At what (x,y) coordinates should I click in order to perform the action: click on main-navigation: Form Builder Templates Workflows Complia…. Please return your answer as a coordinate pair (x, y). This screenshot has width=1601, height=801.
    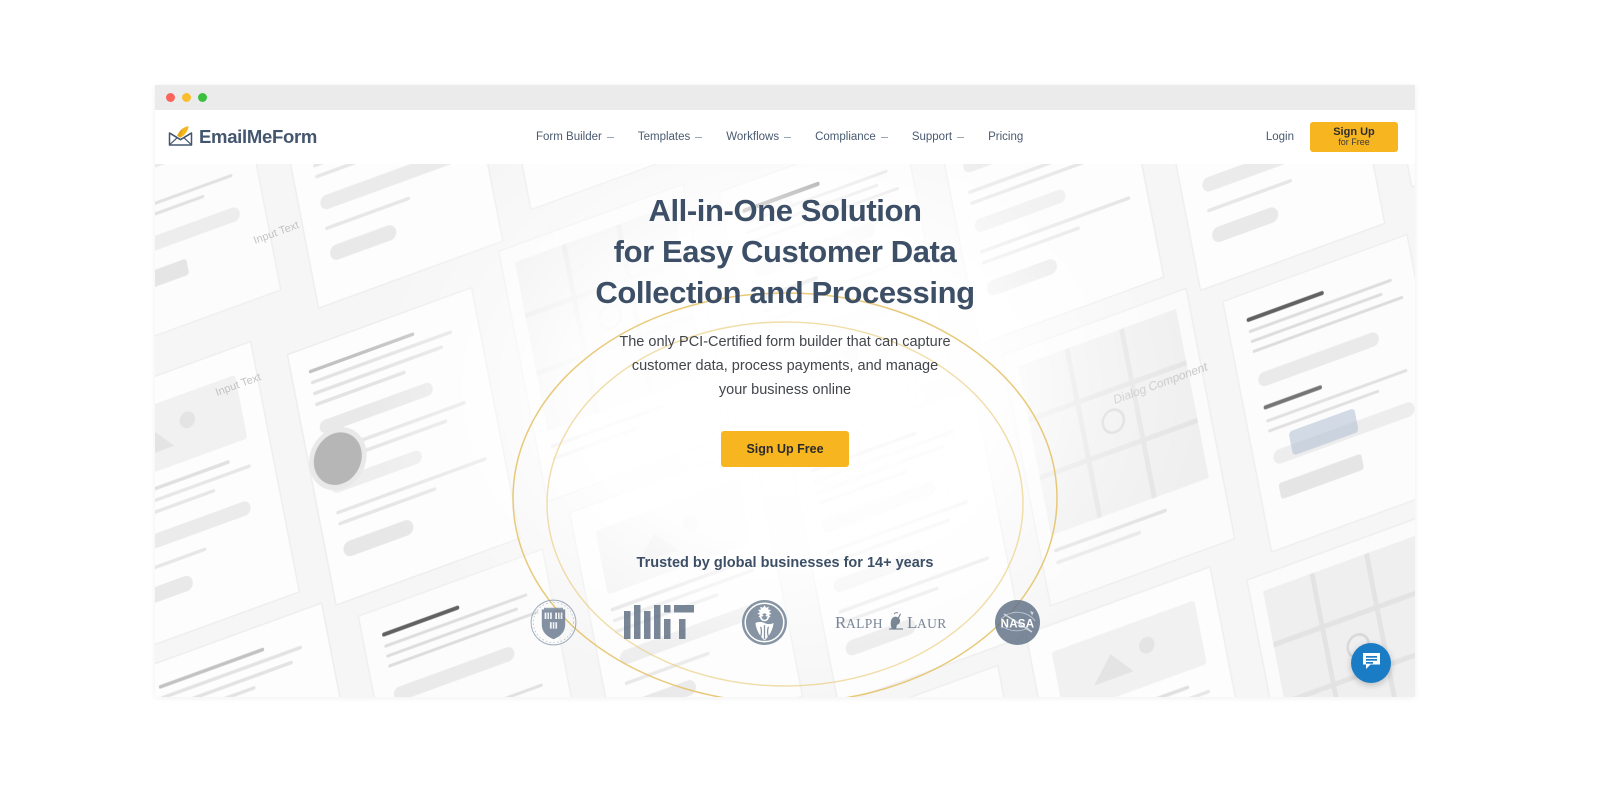
    Looking at the image, I should click on (779, 137).